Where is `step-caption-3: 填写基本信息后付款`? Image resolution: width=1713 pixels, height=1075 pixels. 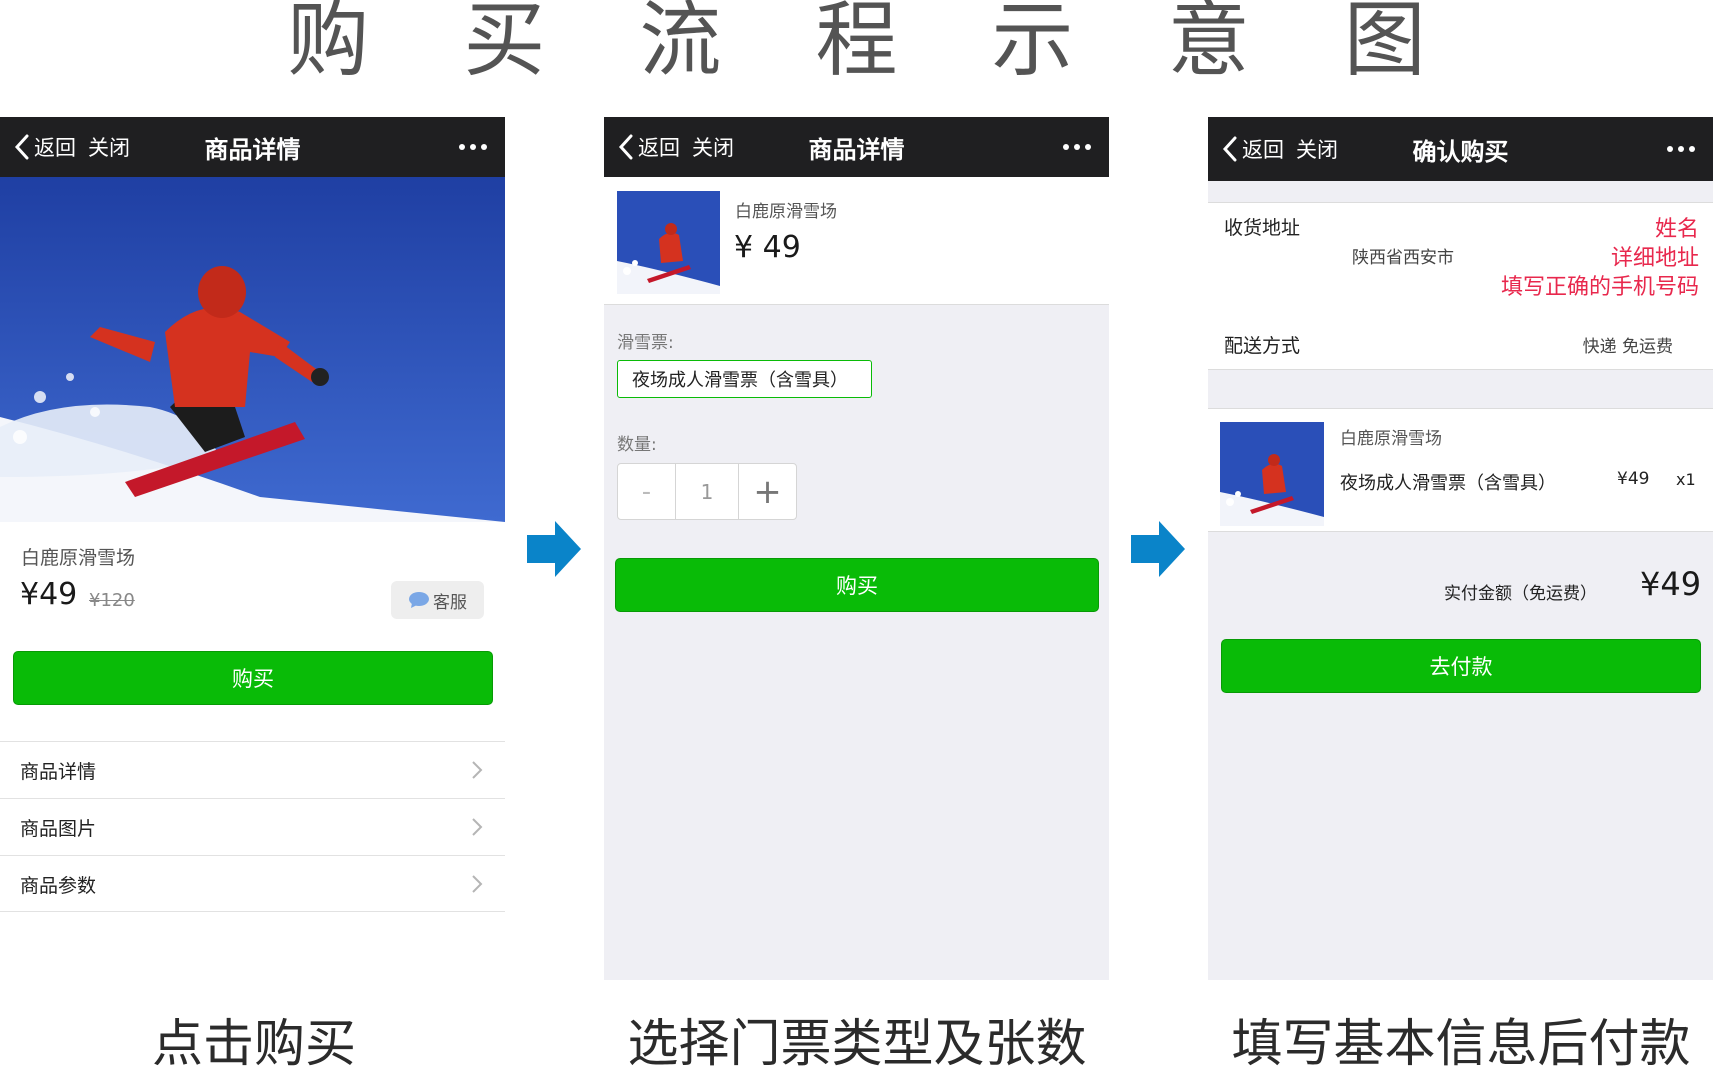
step-caption-3: 填写基本信息后付款 is located at coordinates (1461, 1044).